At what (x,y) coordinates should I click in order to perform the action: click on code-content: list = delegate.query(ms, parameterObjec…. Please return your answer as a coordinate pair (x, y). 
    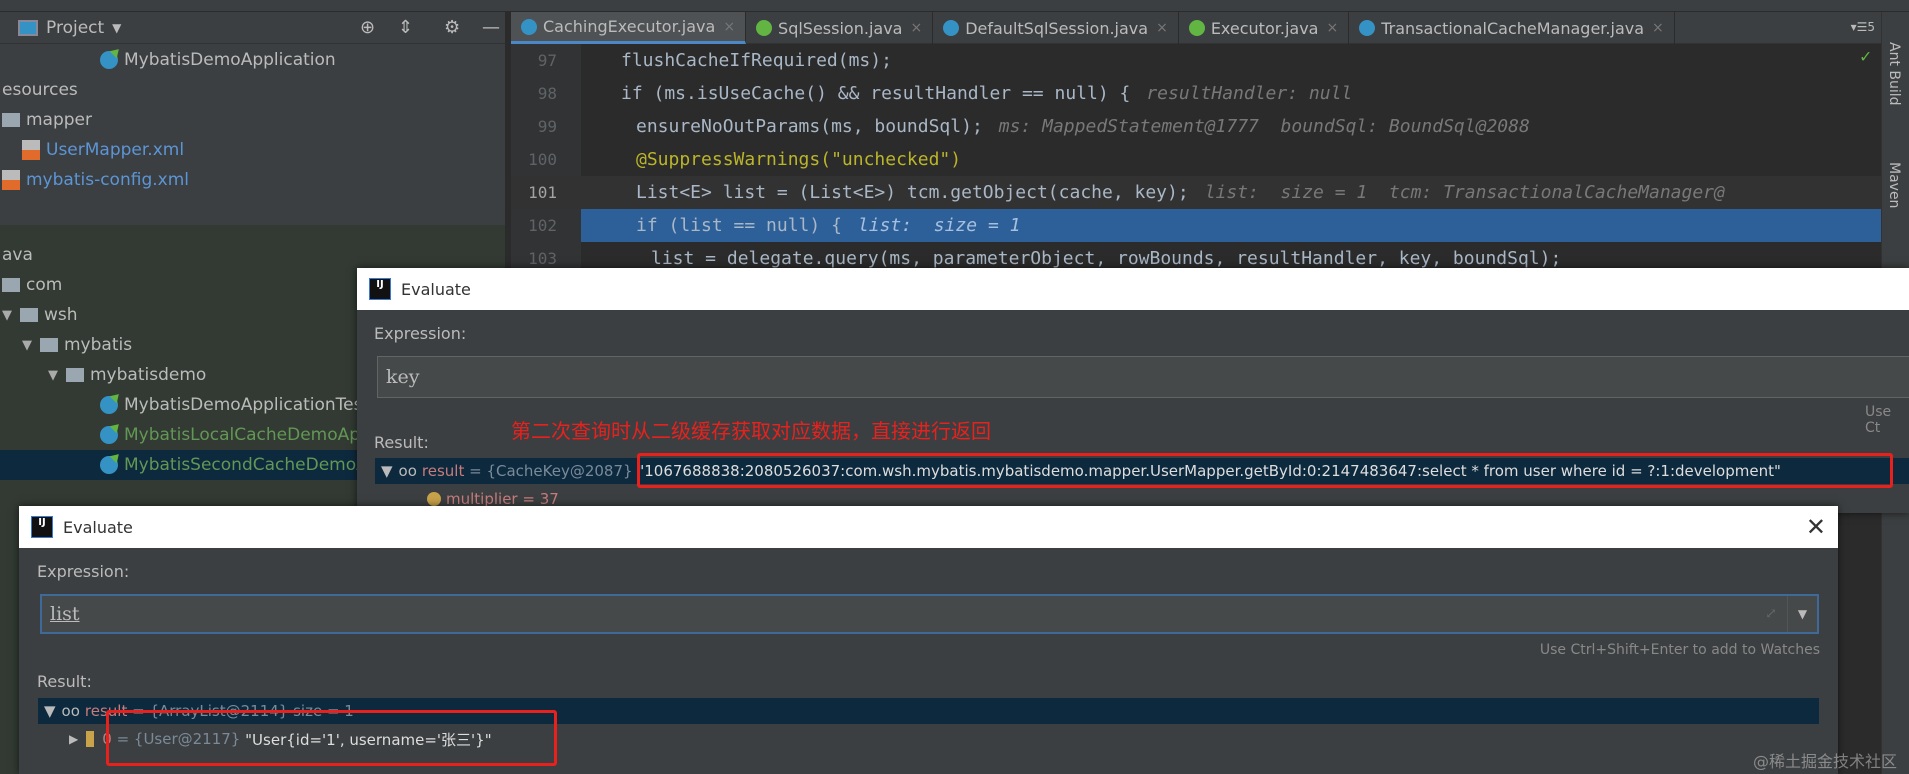
    Looking at the image, I should click on (1106, 258).